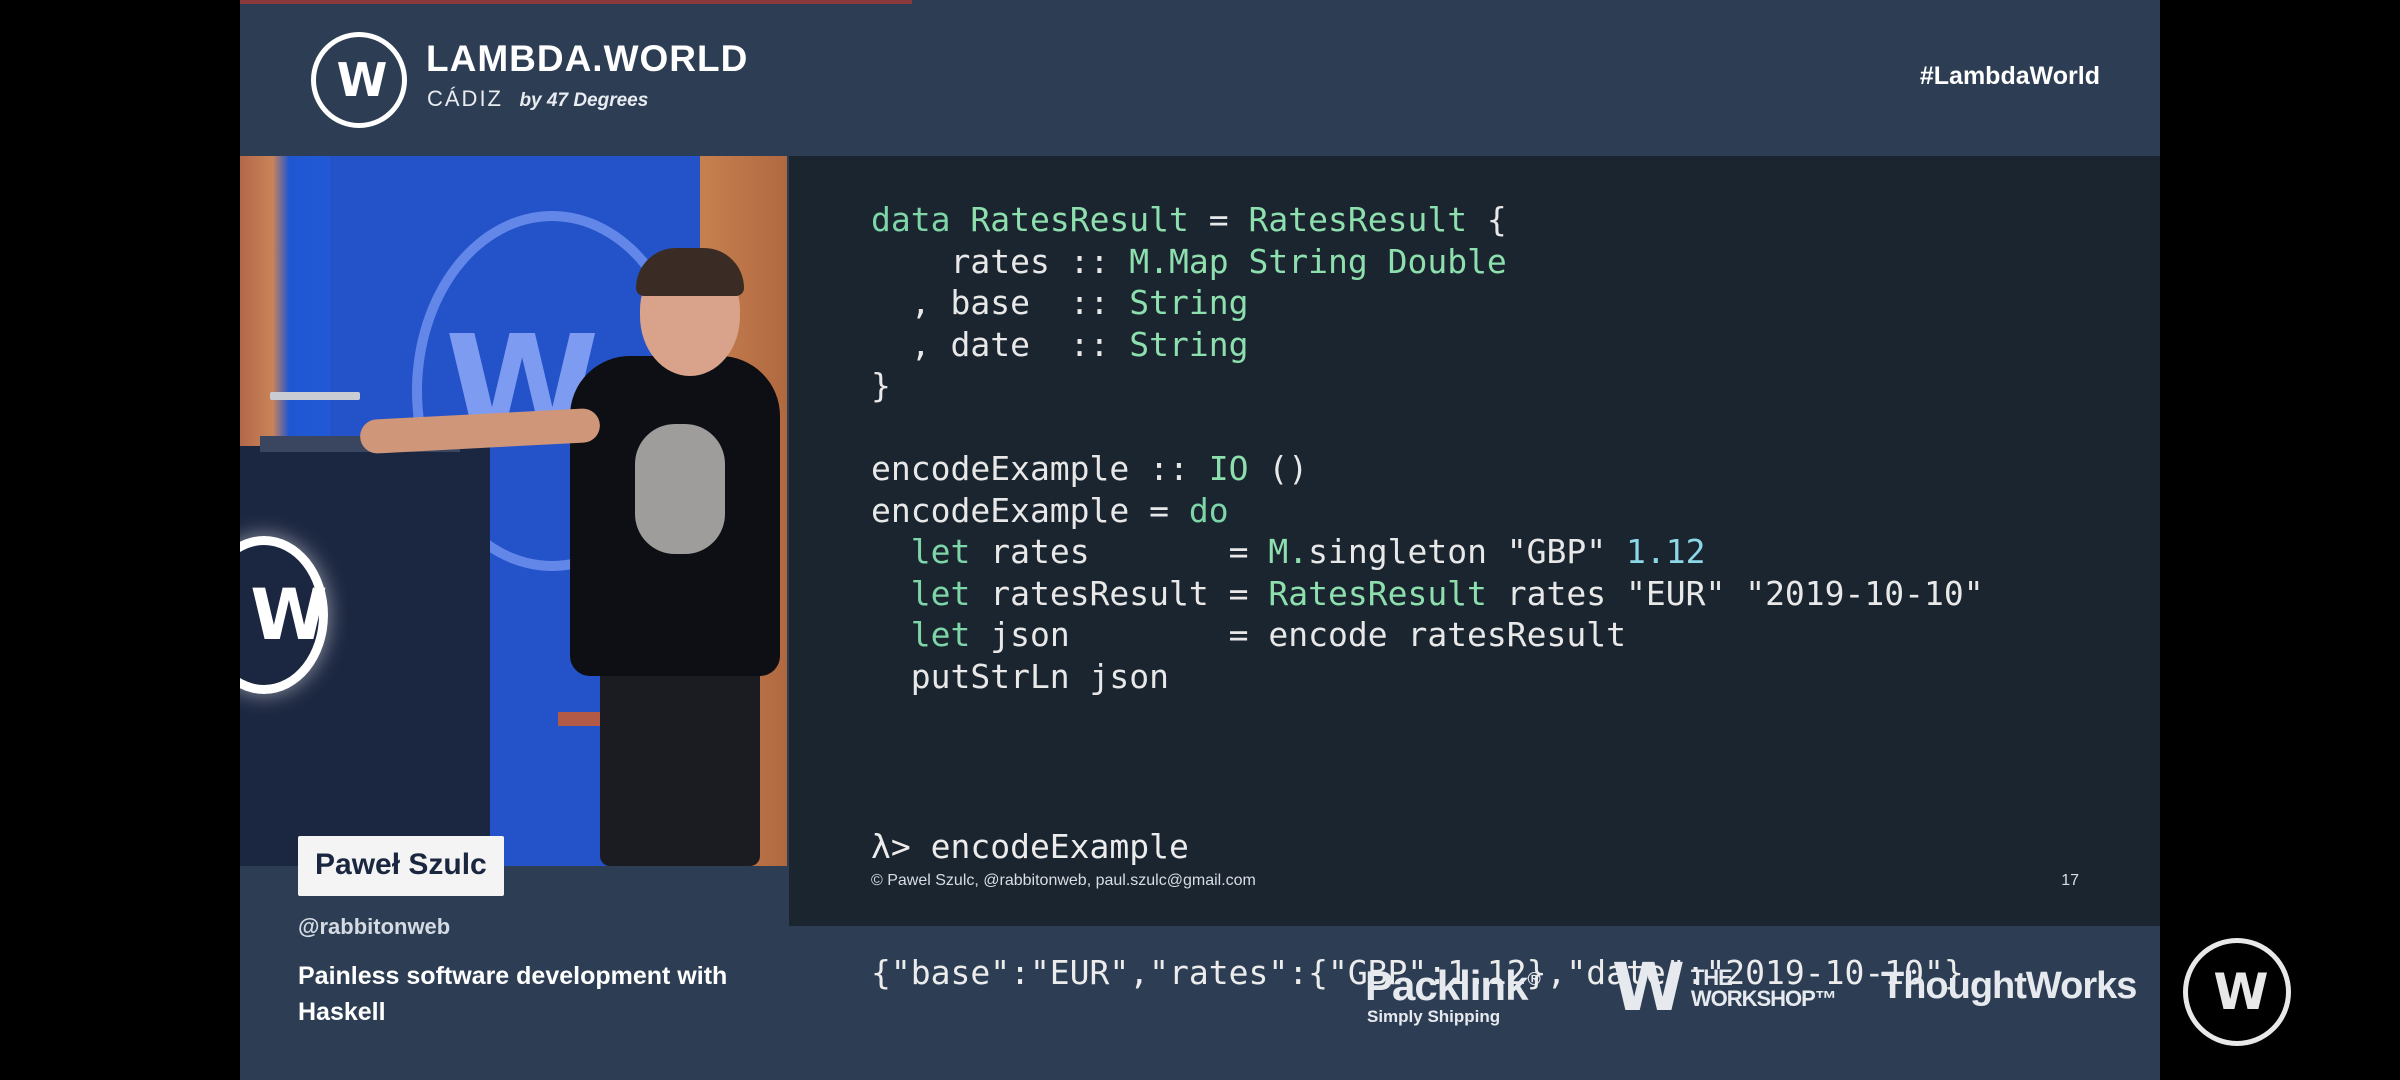 The image size is (2400, 1080). I want to click on speaker-hair, so click(690, 272).